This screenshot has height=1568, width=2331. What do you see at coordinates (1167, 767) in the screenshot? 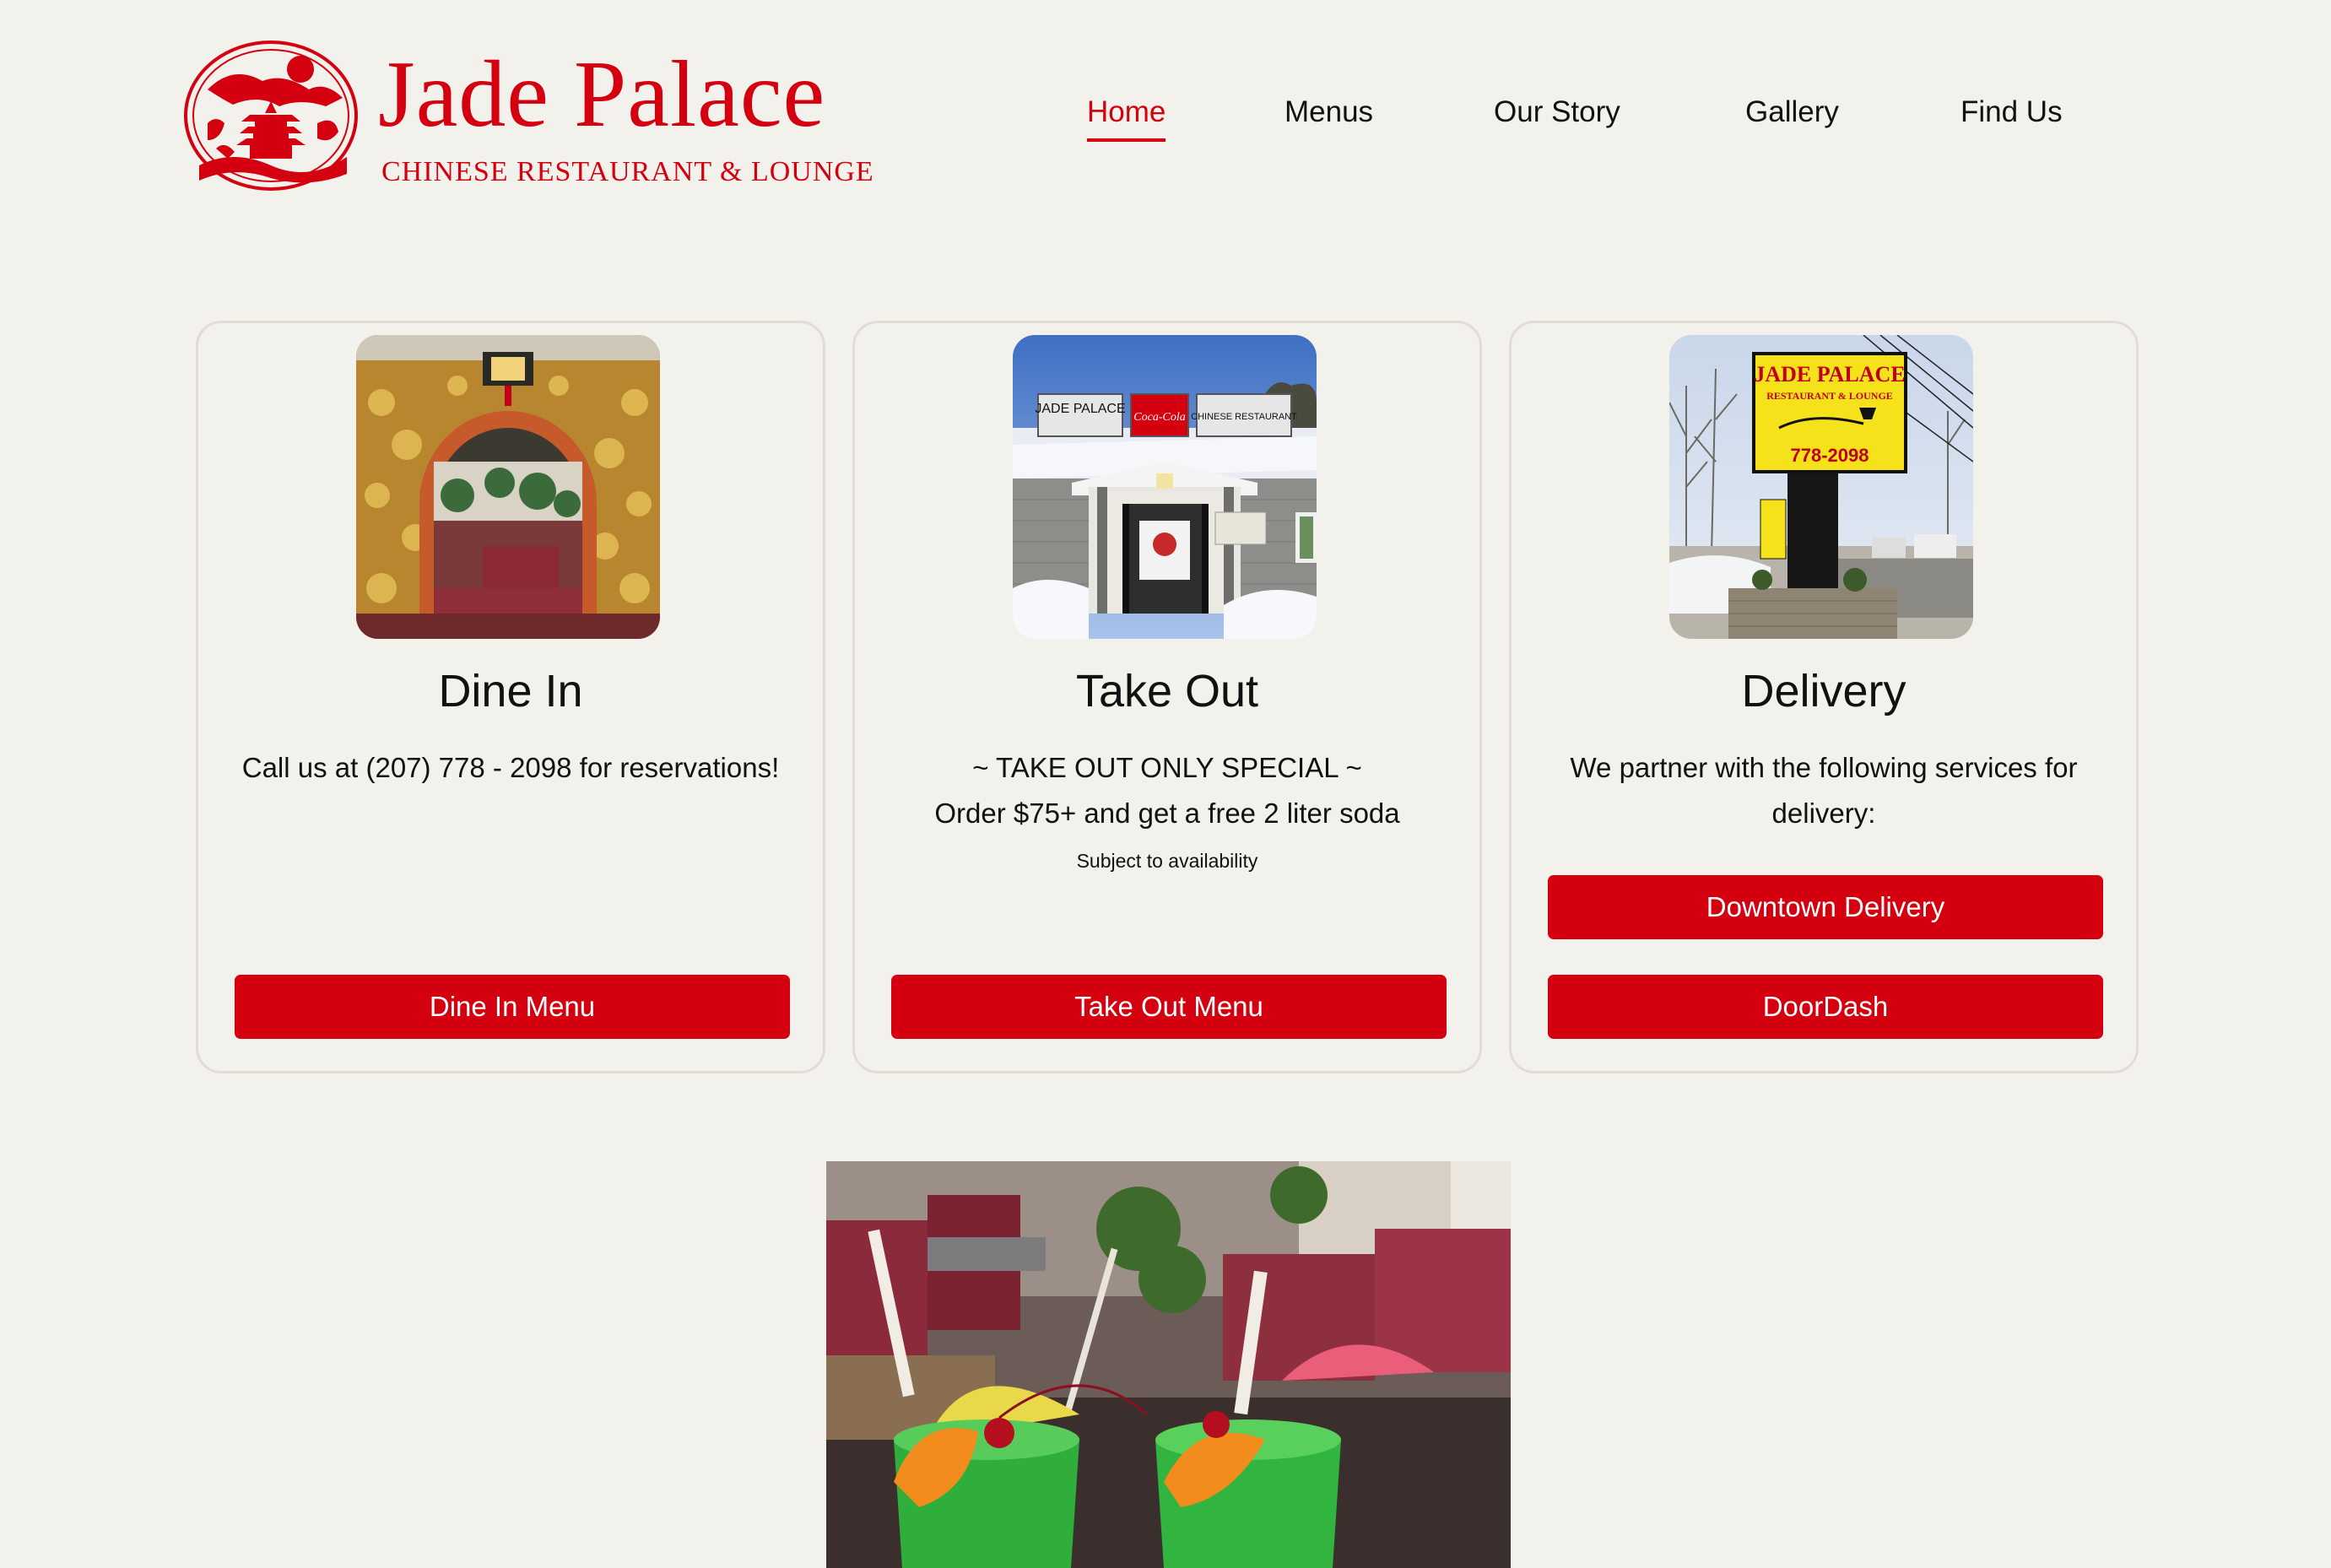
I see `take-out-special-heading: ~ TAKE OUT ONLY SPECIAL ~` at bounding box center [1167, 767].